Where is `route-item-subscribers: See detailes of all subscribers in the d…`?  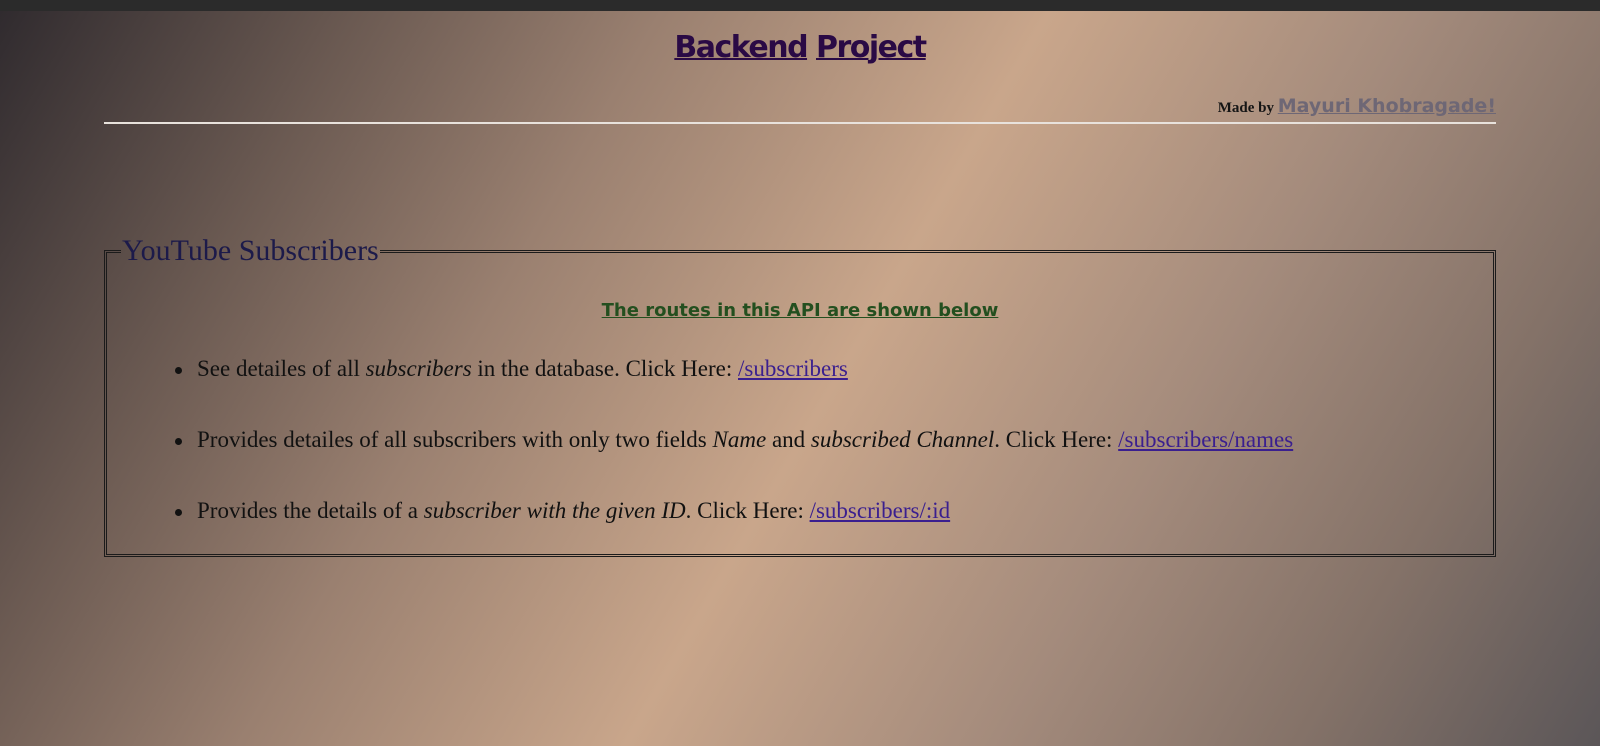 route-item-subscribers: See detailes of all subscribers in the d… is located at coordinates (733, 391).